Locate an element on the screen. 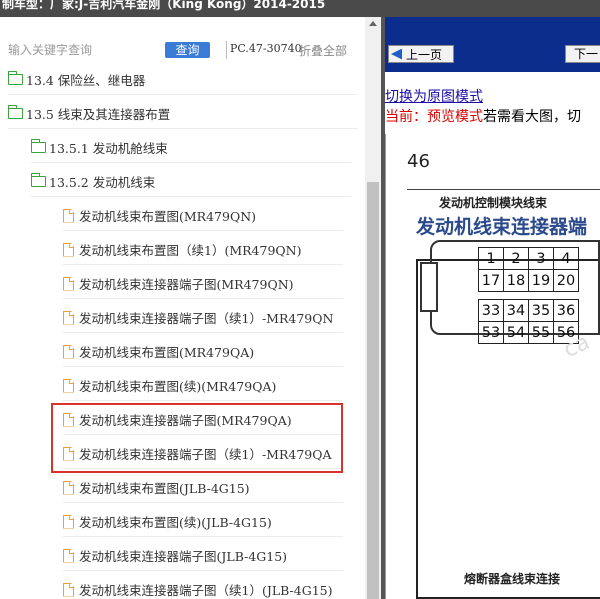 This screenshot has height=599, width=600. tree-item-label: 13.5 线束及其连接器布置 is located at coordinates (98, 114).